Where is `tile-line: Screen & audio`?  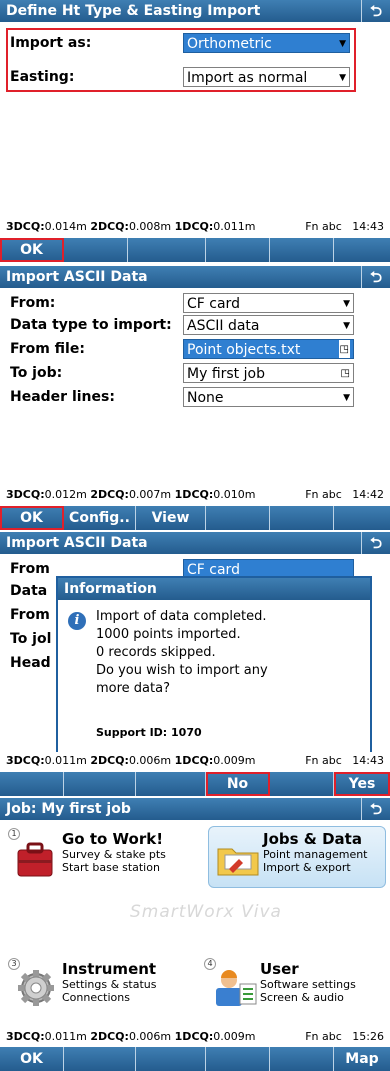
tile-line: Screen & audio is located at coordinates (302, 997).